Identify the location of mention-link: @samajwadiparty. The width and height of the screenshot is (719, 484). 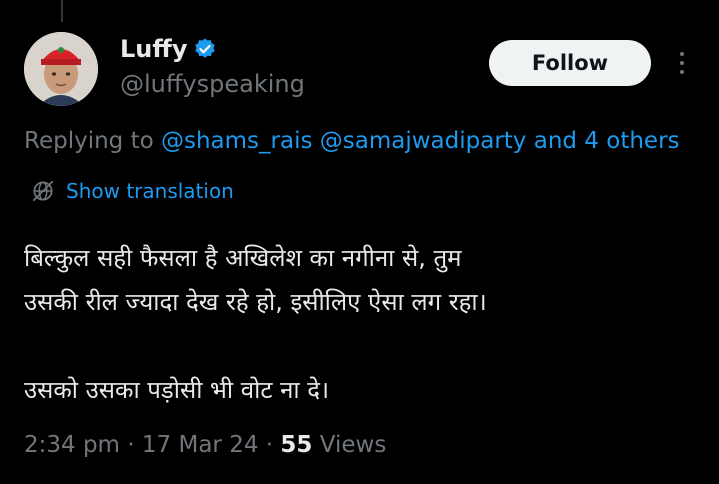
(423, 141).